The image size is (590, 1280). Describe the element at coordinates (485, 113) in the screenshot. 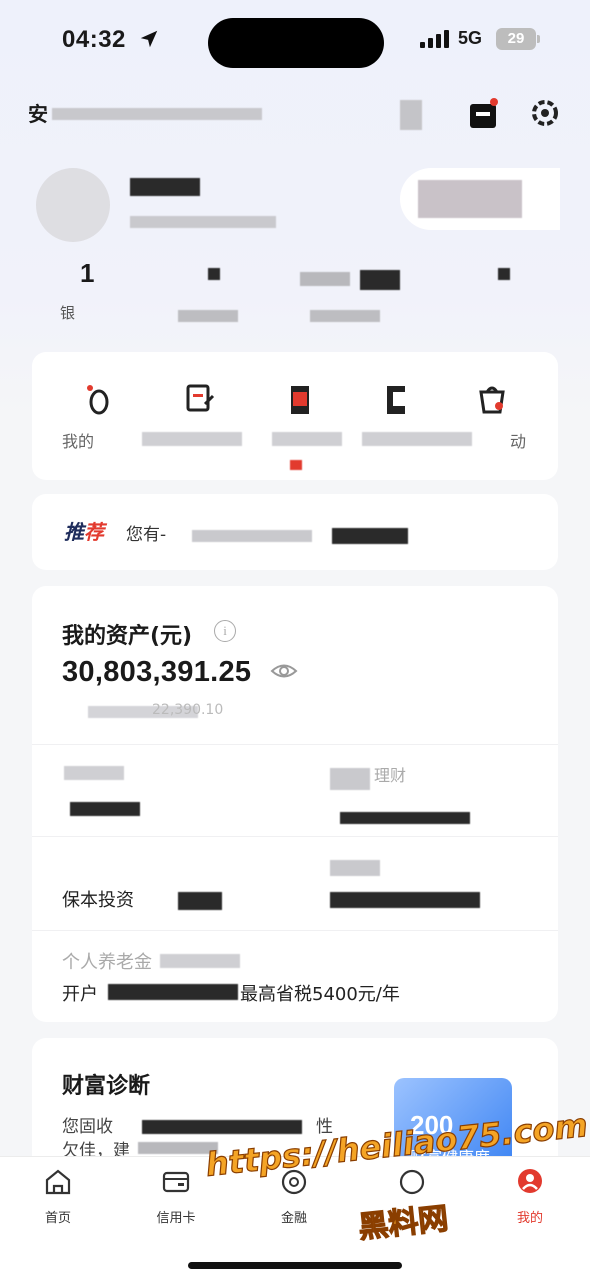

I see `message-icon` at that location.